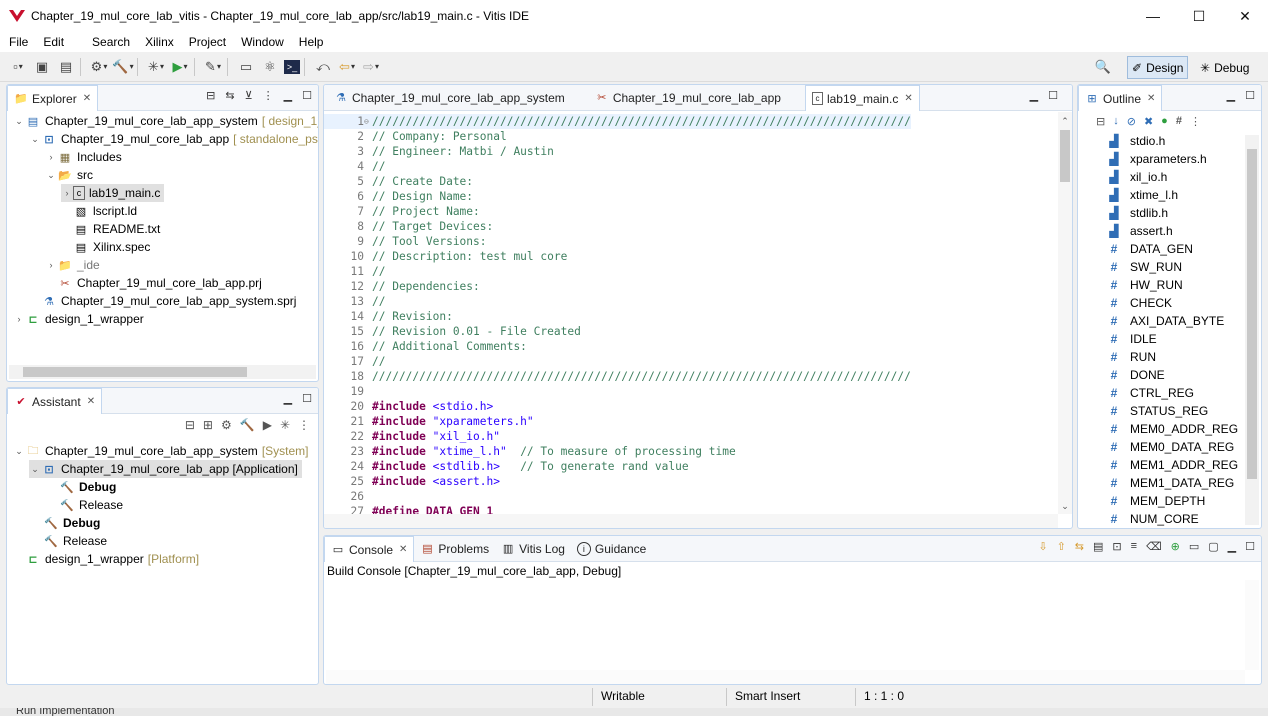  I want to click on back-arrow-icon: ⇦, so click(347, 67).